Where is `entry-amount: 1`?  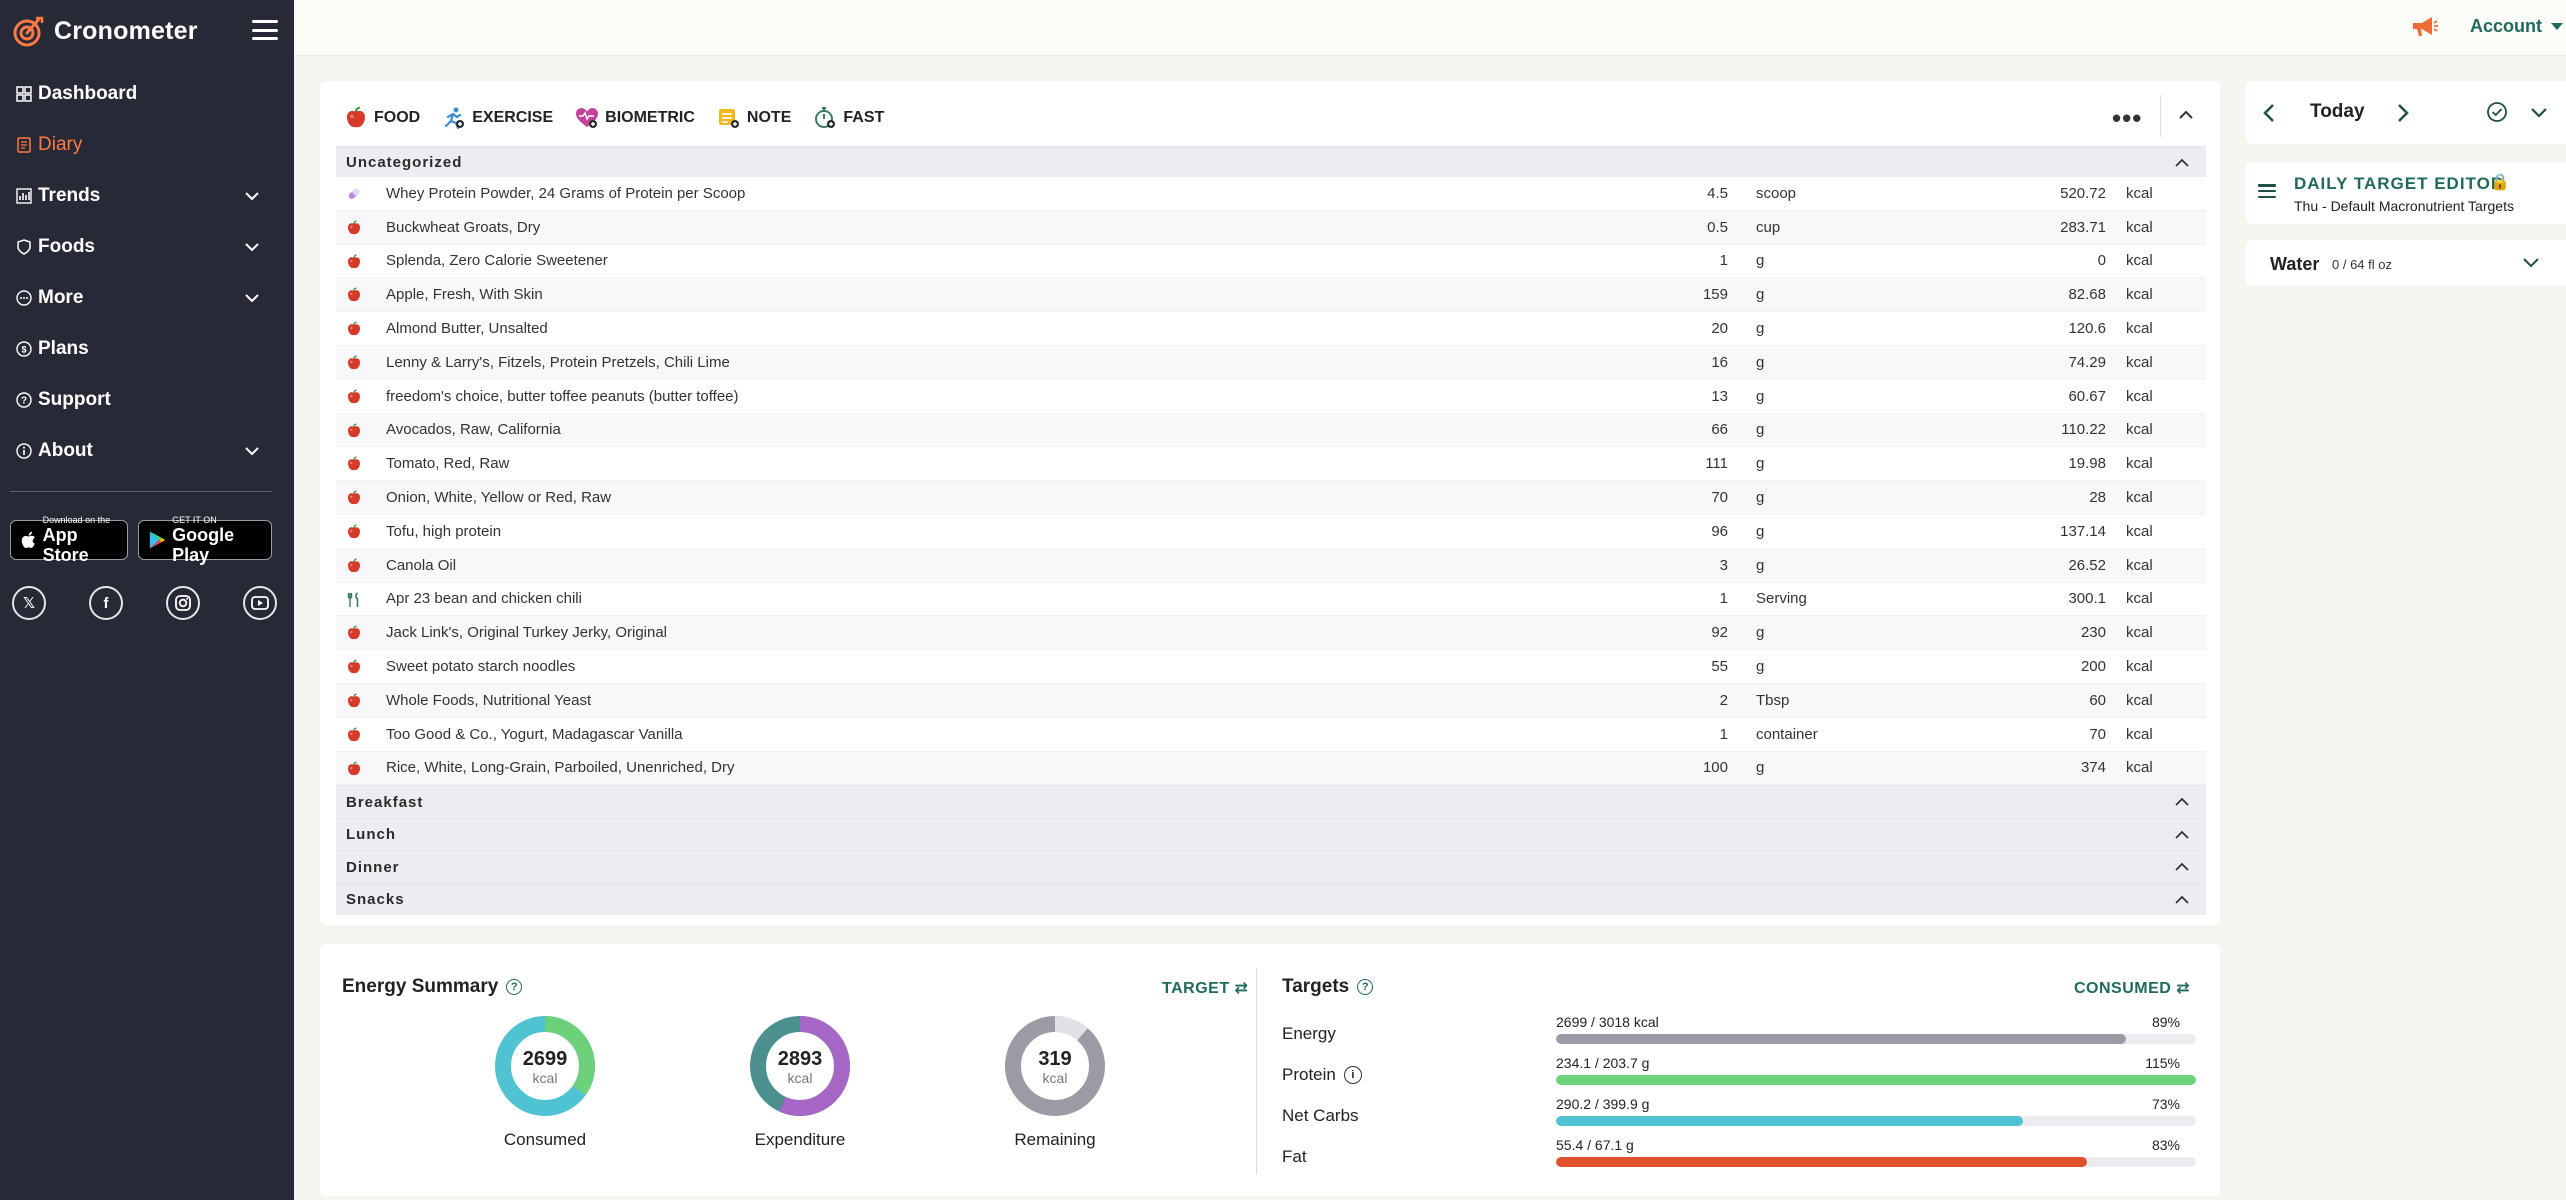
entry-amount: 1 is located at coordinates (1723, 599).